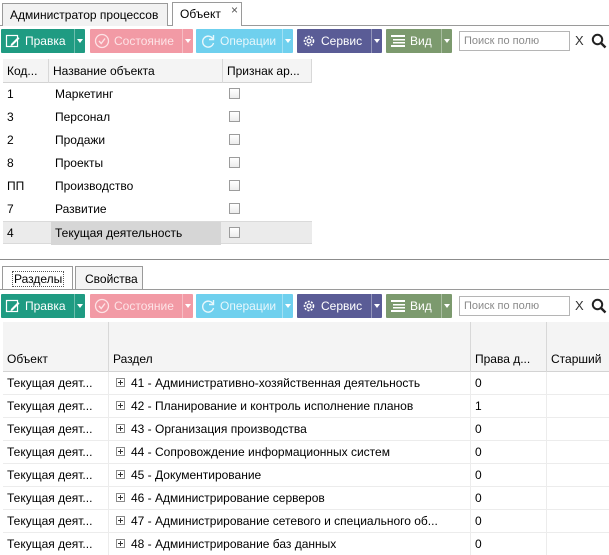  What do you see at coordinates (157, 117) in the screenshot?
I see `table-row: 3 Персонал` at bounding box center [157, 117].